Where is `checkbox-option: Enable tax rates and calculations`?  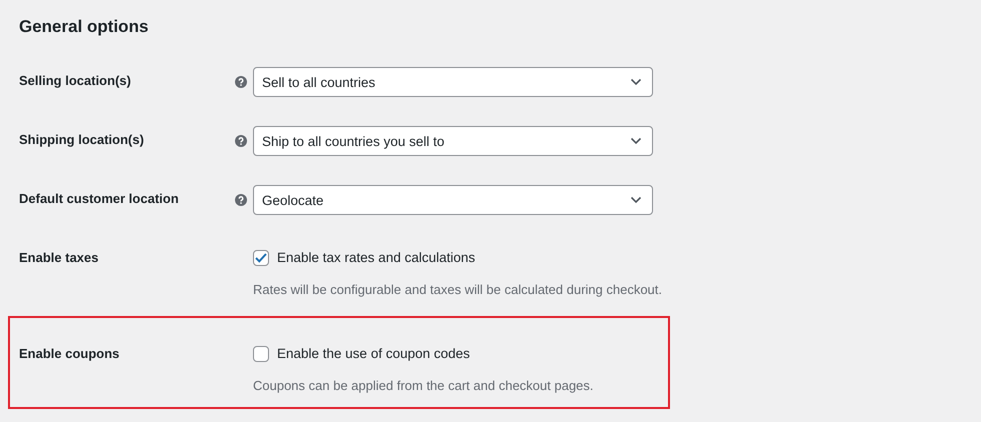
checkbox-option: Enable tax rates and calculations is located at coordinates (461, 258).